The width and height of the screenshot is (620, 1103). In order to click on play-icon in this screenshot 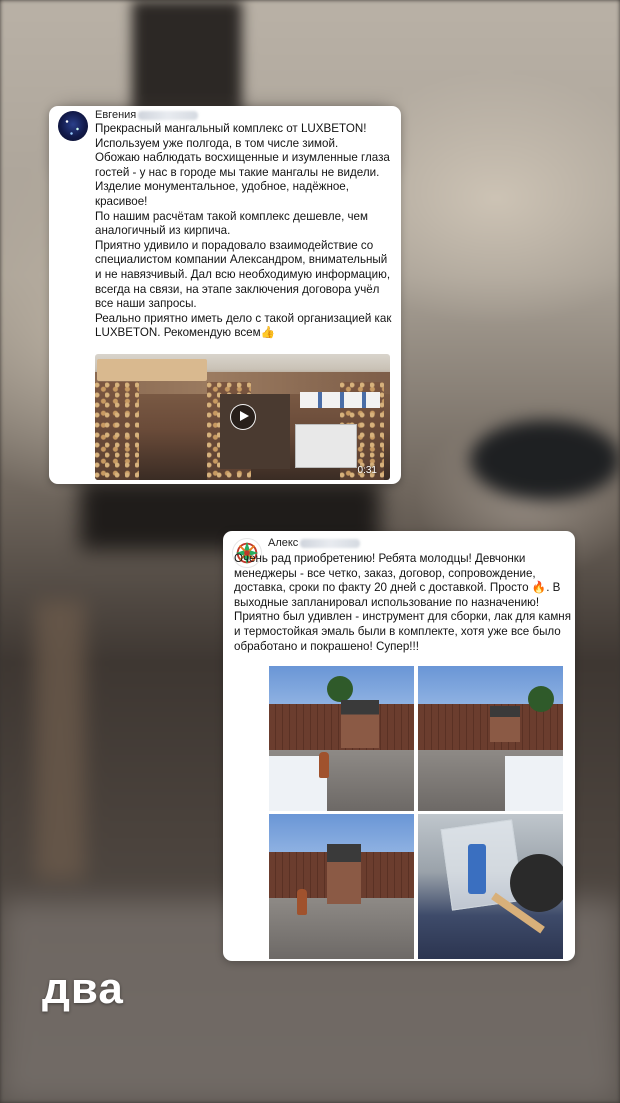, I will do `click(243, 417)`.